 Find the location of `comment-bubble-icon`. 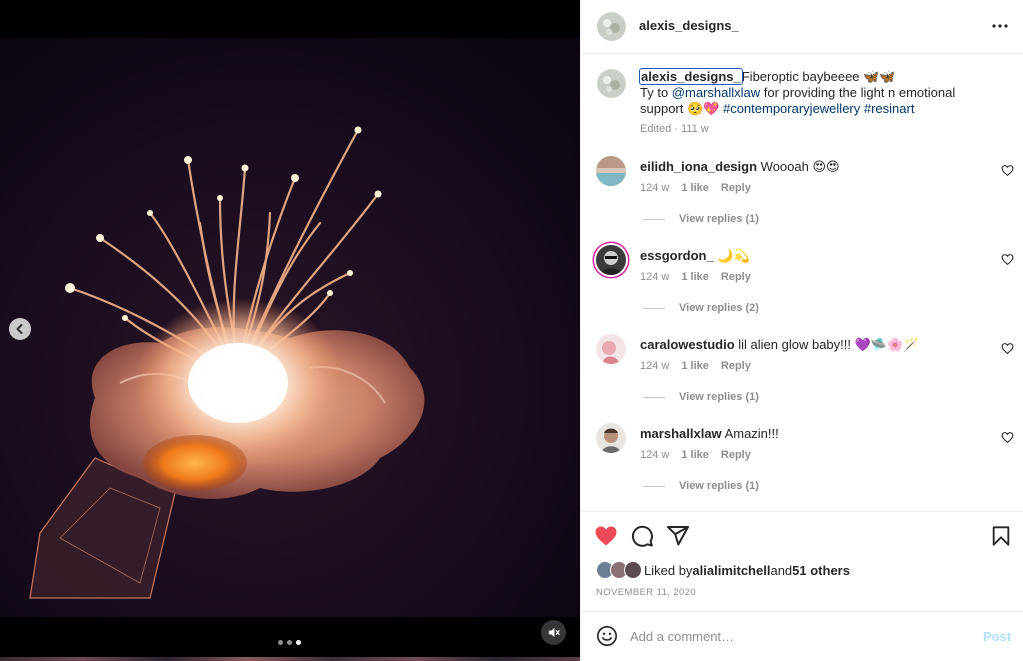

comment-bubble-icon is located at coordinates (642, 536).